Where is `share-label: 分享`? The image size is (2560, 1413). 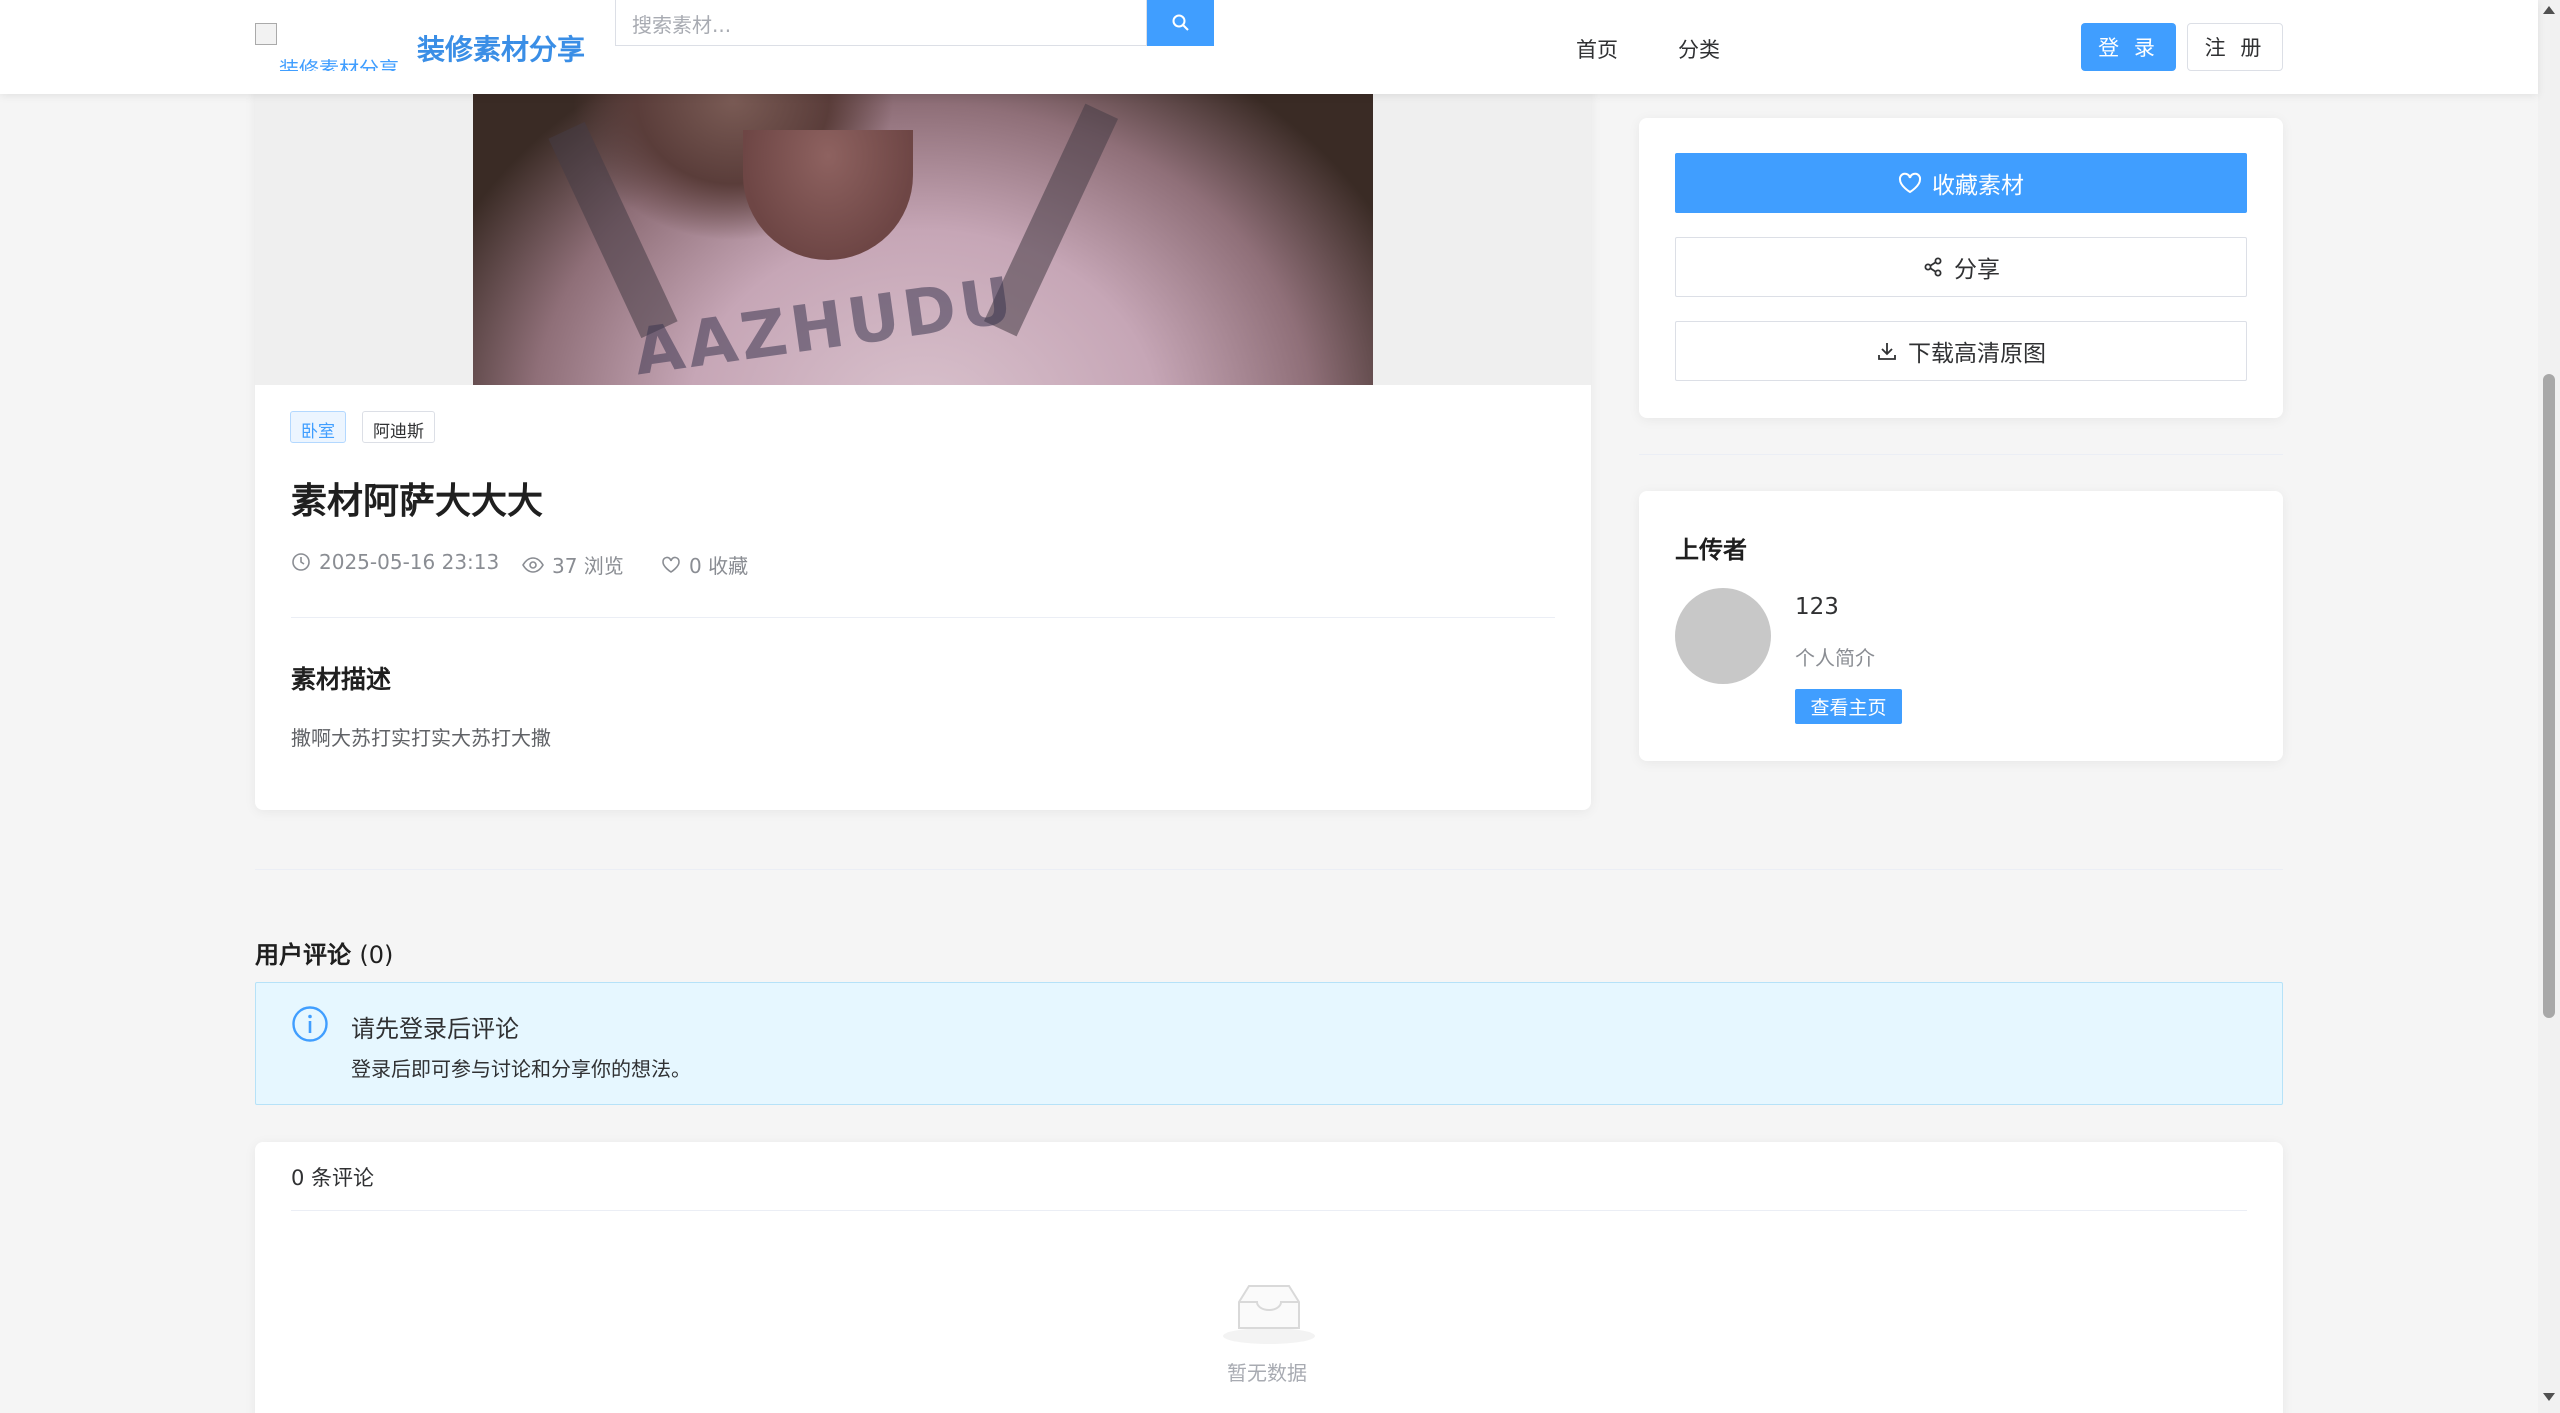
share-label: 分享 is located at coordinates (1977, 270).